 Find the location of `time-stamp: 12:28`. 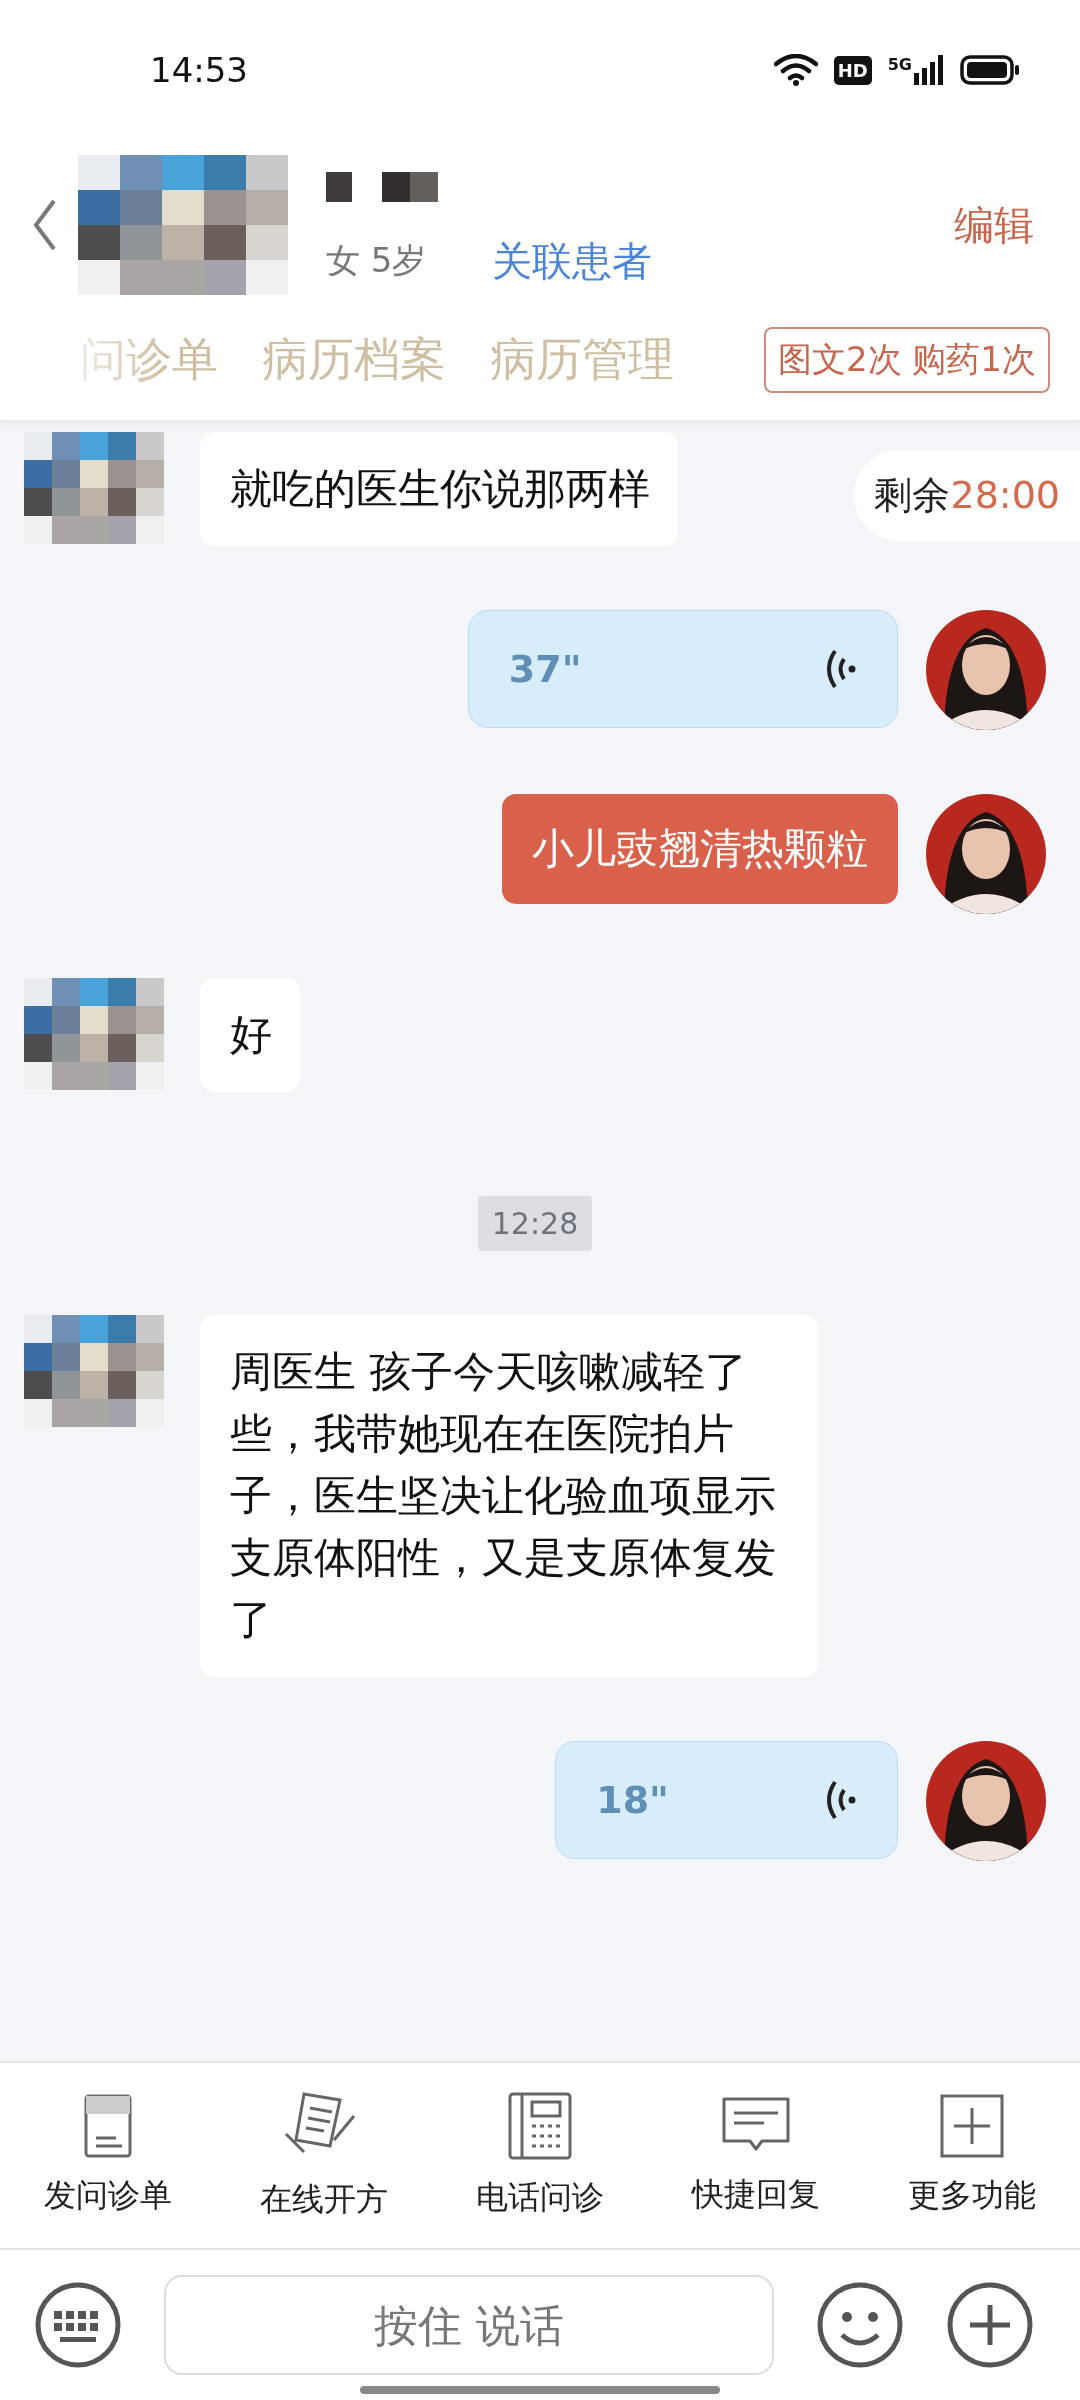

time-stamp: 12:28 is located at coordinates (535, 1223).